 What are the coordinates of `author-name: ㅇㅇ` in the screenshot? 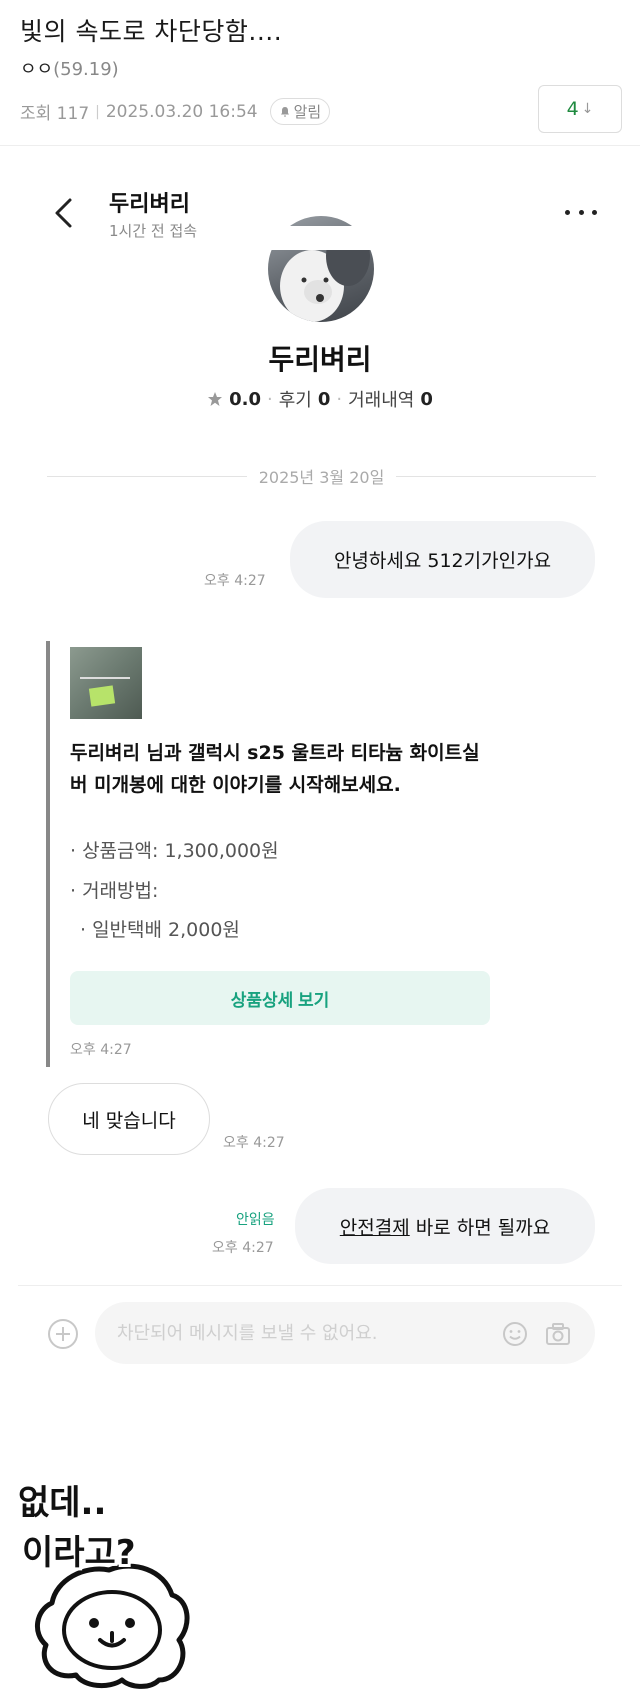 It's located at (37, 69).